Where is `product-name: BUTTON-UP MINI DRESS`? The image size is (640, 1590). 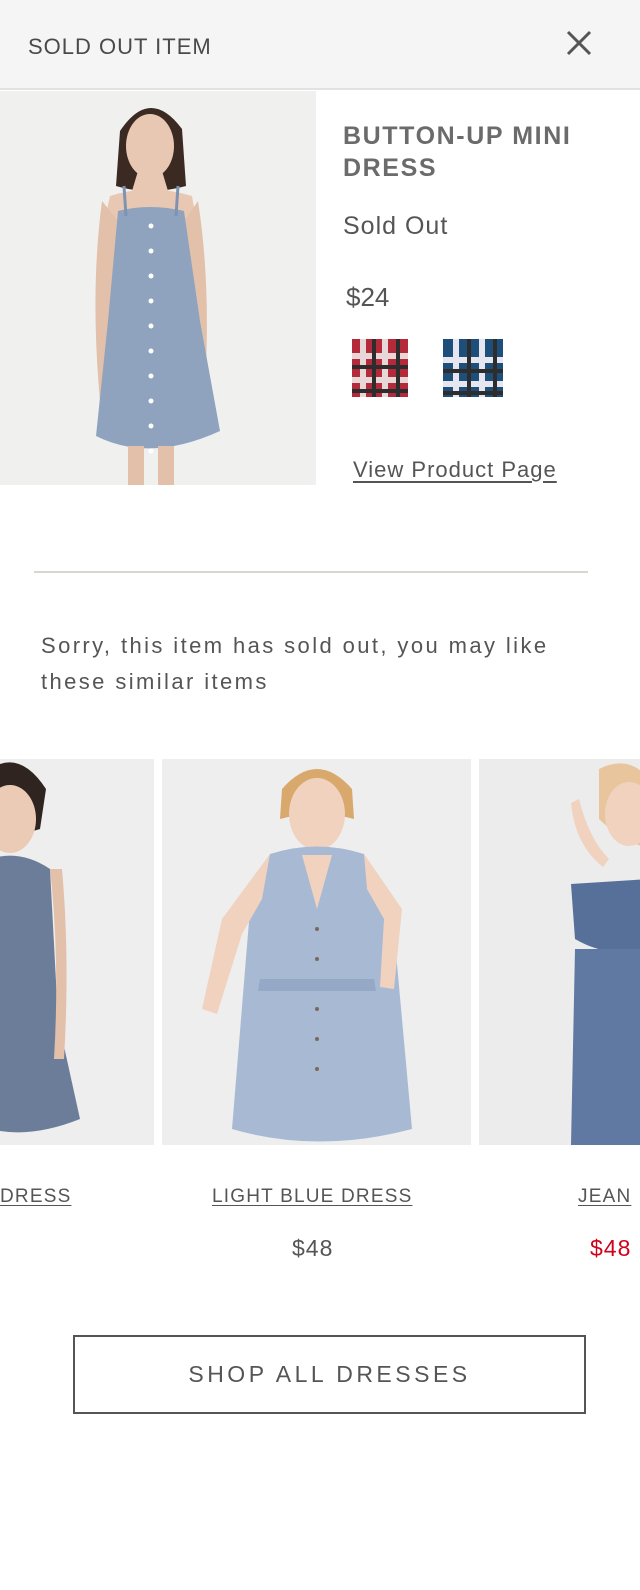 product-name: BUTTON-UP MINI DRESS is located at coordinates (457, 152).